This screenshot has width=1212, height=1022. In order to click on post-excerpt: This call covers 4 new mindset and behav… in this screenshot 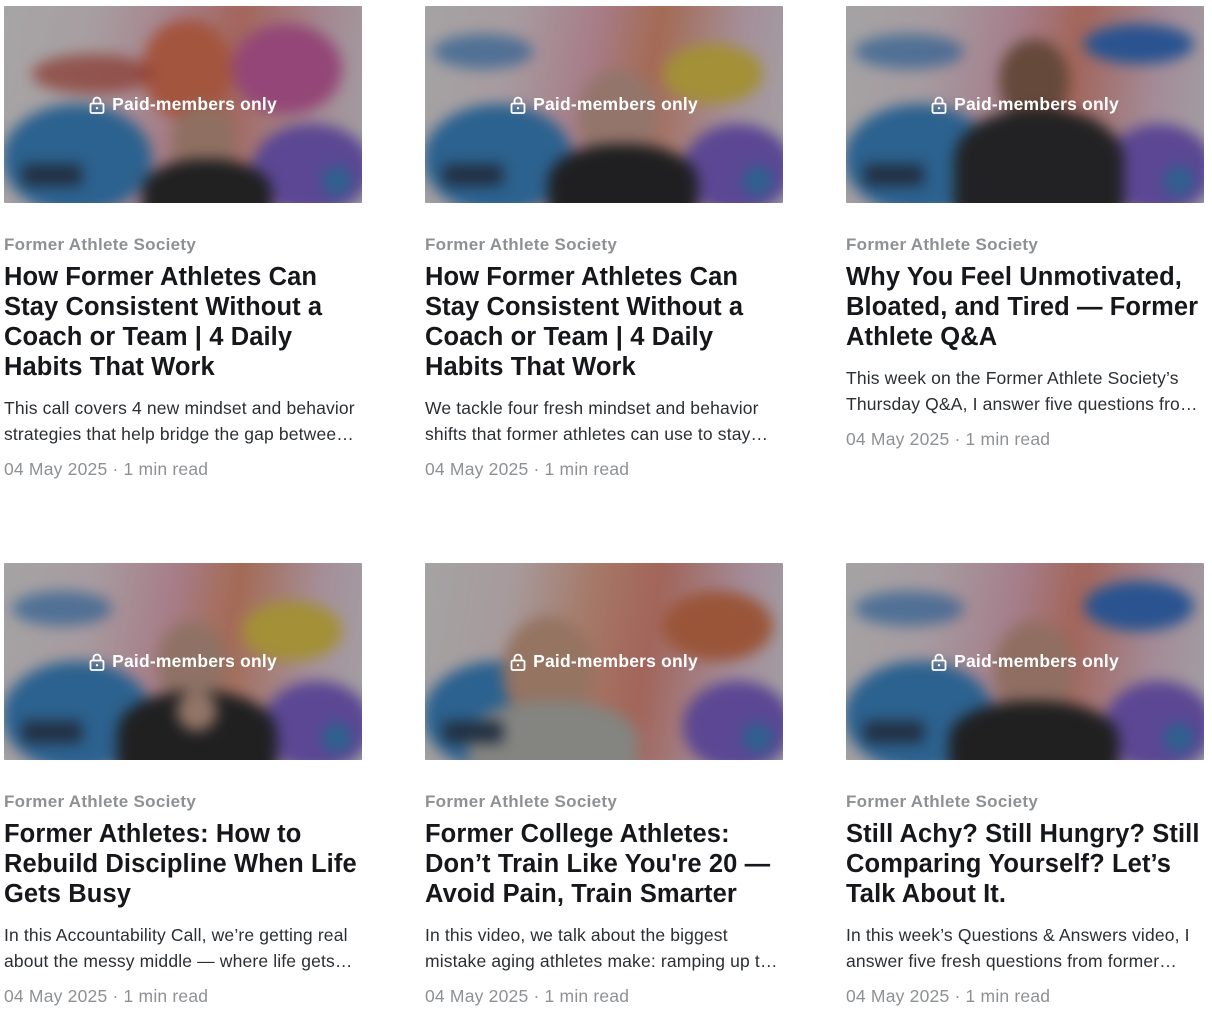, I will do `click(179, 421)`.